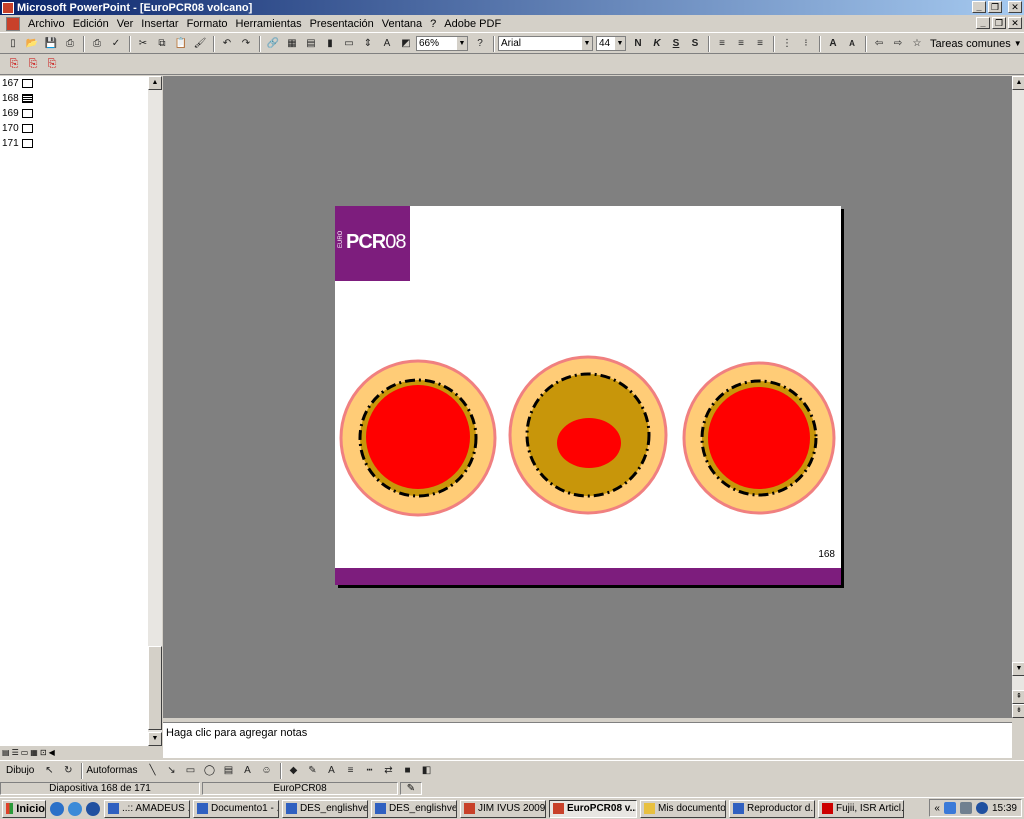 This screenshot has height=819, width=1024. I want to click on menu-edicion: Edición, so click(91, 24).